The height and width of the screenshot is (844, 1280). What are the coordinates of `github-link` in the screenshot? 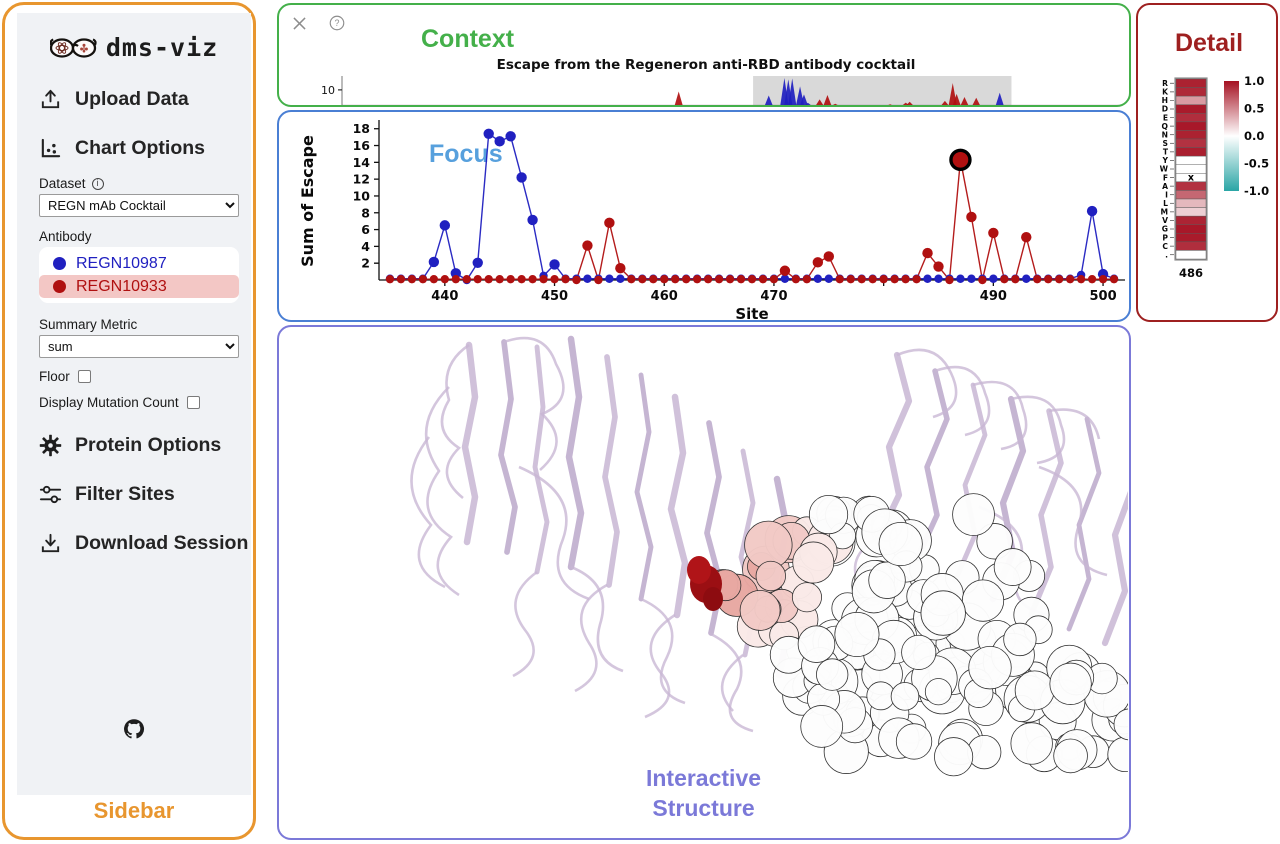 It's located at (134, 729).